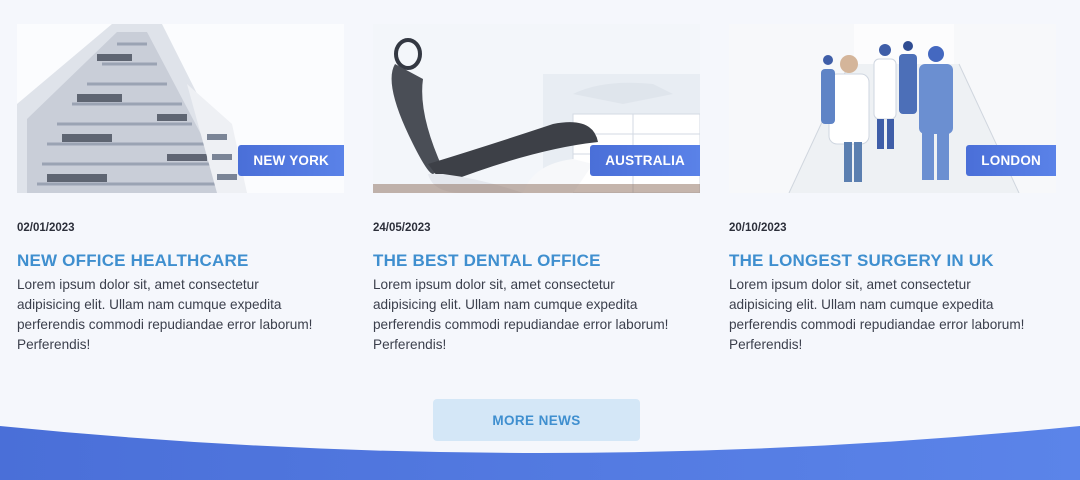 The width and height of the screenshot is (1080, 480). I want to click on news-date: 20/10/2023, so click(758, 228).